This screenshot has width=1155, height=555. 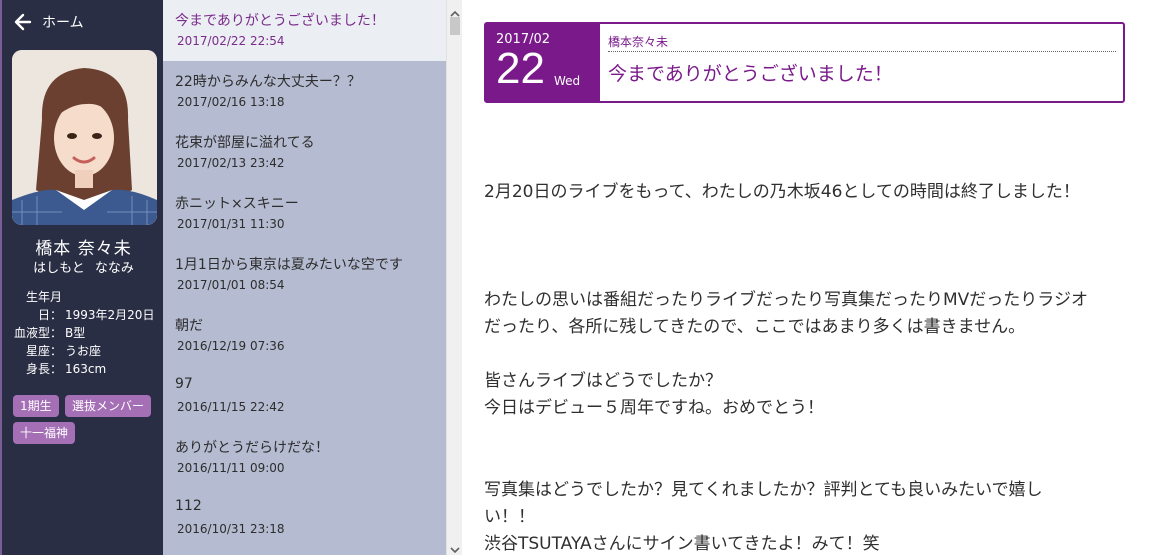 I want to click on article-line: い！！, so click(x=509, y=517).